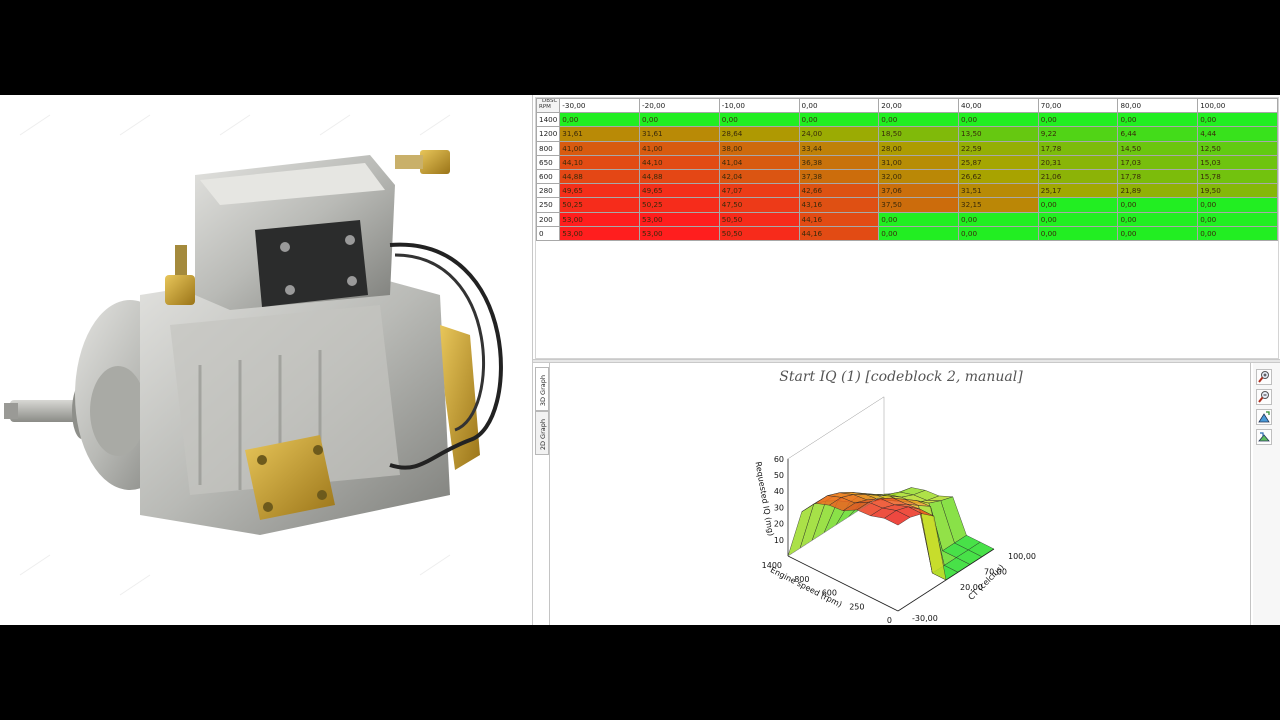 This screenshot has height=720, width=1280. What do you see at coordinates (548, 233) in the screenshot?
I see `map-row-header: 0` at bounding box center [548, 233].